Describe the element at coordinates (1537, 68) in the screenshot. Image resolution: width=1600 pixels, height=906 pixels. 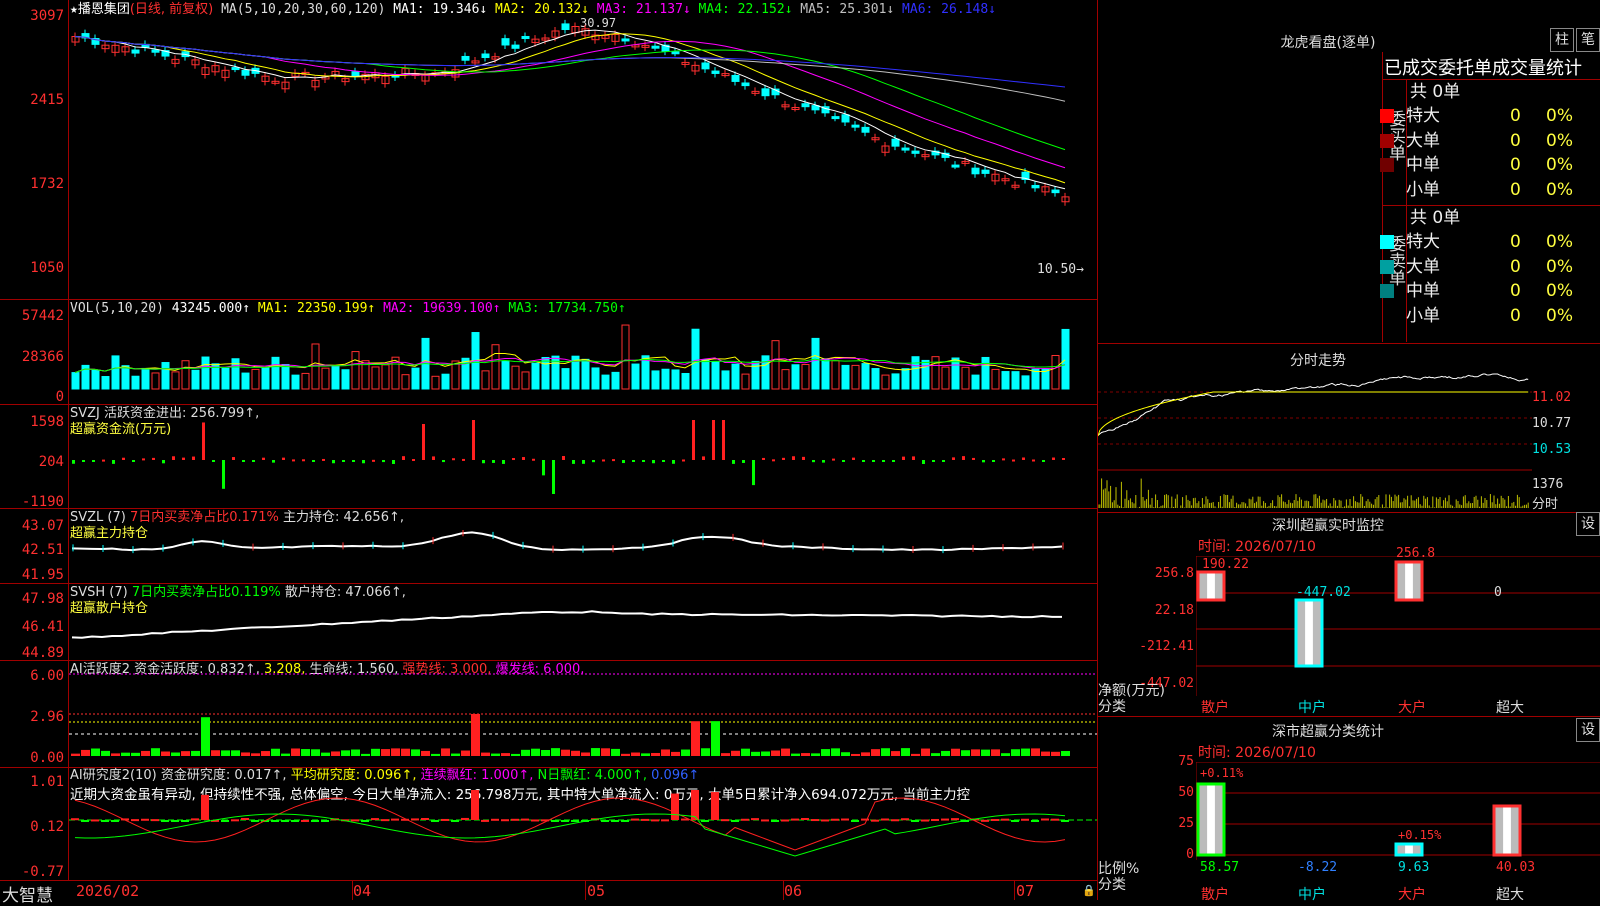
I see `tab-volume-stats: 成交量统计` at that location.